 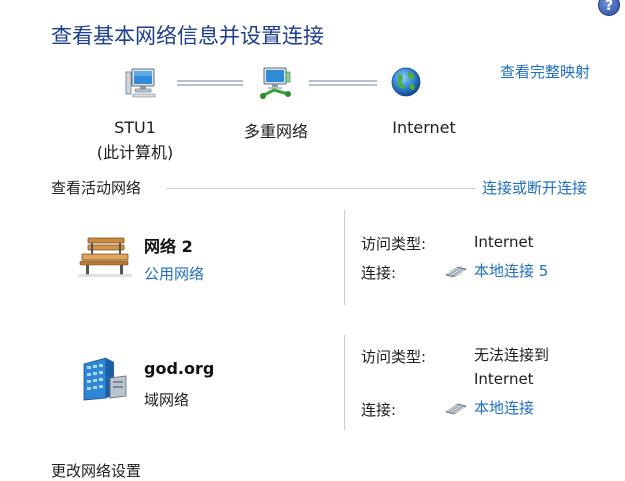 What do you see at coordinates (545, 71) in the screenshot?
I see `view-full-map-link: 查看完整映射` at bounding box center [545, 71].